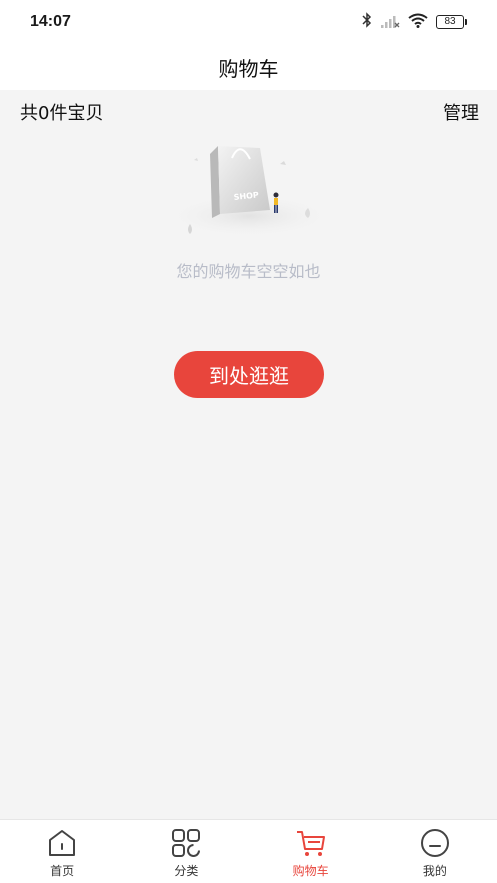 This screenshot has width=497, height=883. What do you see at coordinates (311, 843) in the screenshot?
I see `cart-icon` at bounding box center [311, 843].